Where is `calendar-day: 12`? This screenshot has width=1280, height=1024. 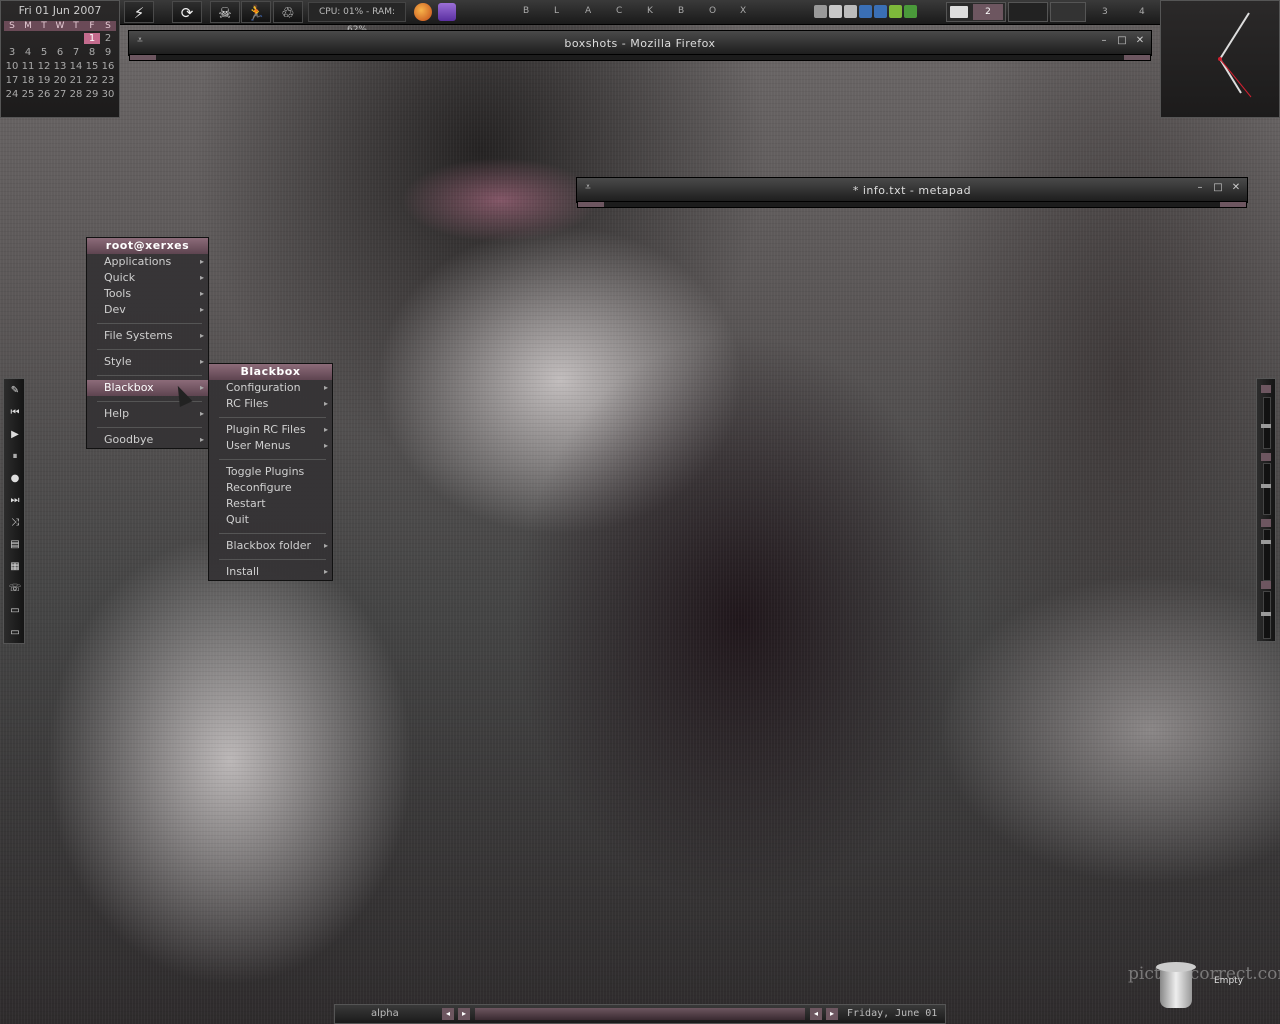
calendar-day: 12 is located at coordinates (44, 66).